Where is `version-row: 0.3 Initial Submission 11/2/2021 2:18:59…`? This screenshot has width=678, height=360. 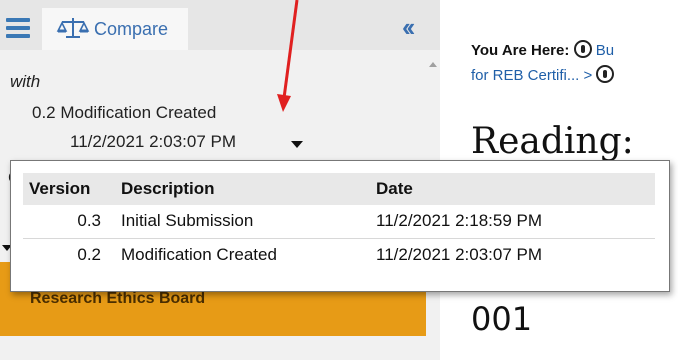 version-row: 0.3 Initial Submission 11/2/2021 2:18:59… is located at coordinates (339, 221).